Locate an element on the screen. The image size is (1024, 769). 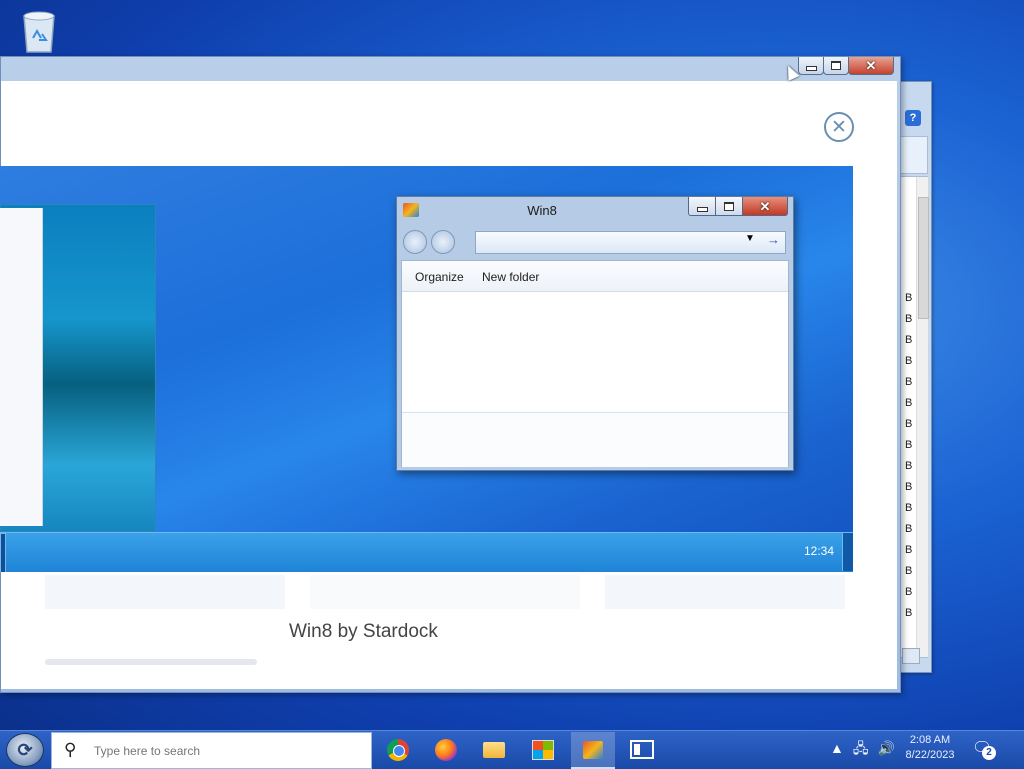
explorer-close-button: ✕ is located at coordinates (765, 206).